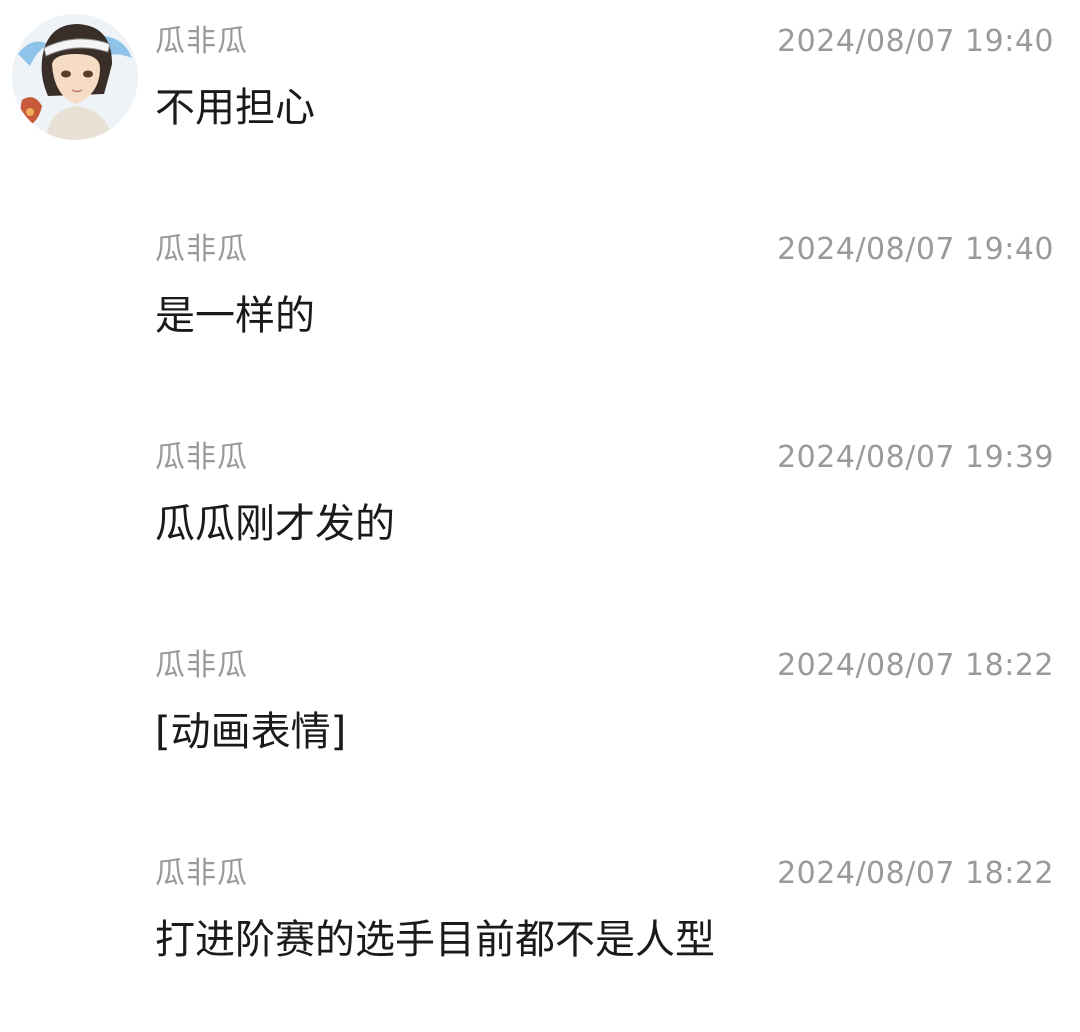 The width and height of the screenshot is (1080, 1032). I want to click on avatar, so click(75, 77).